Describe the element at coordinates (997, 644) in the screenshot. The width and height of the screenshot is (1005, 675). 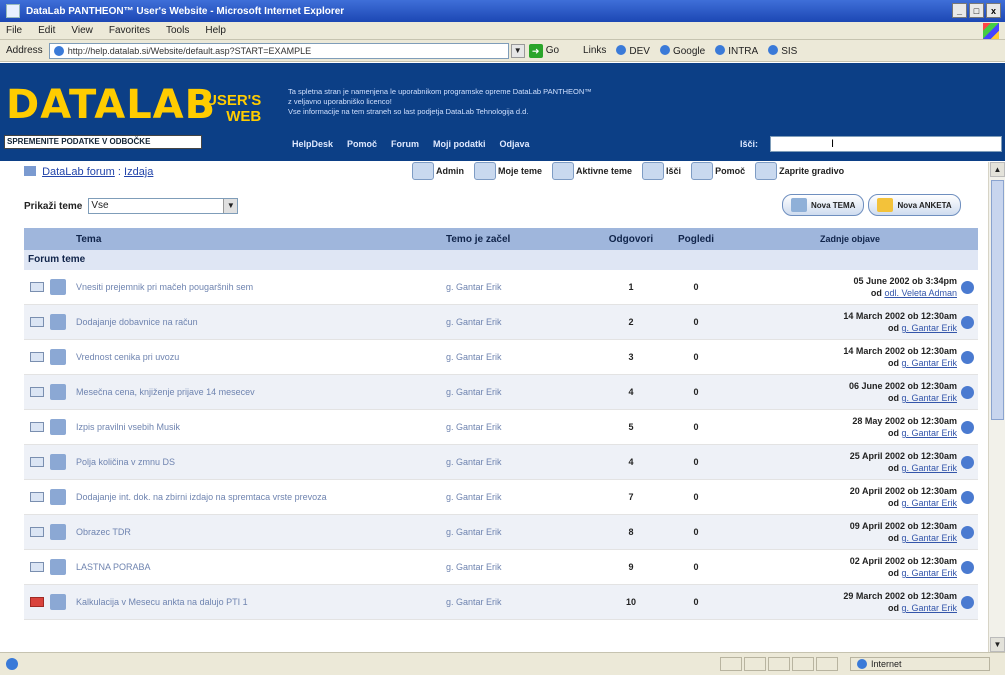
I see `scroll-down-icon: ▼` at that location.